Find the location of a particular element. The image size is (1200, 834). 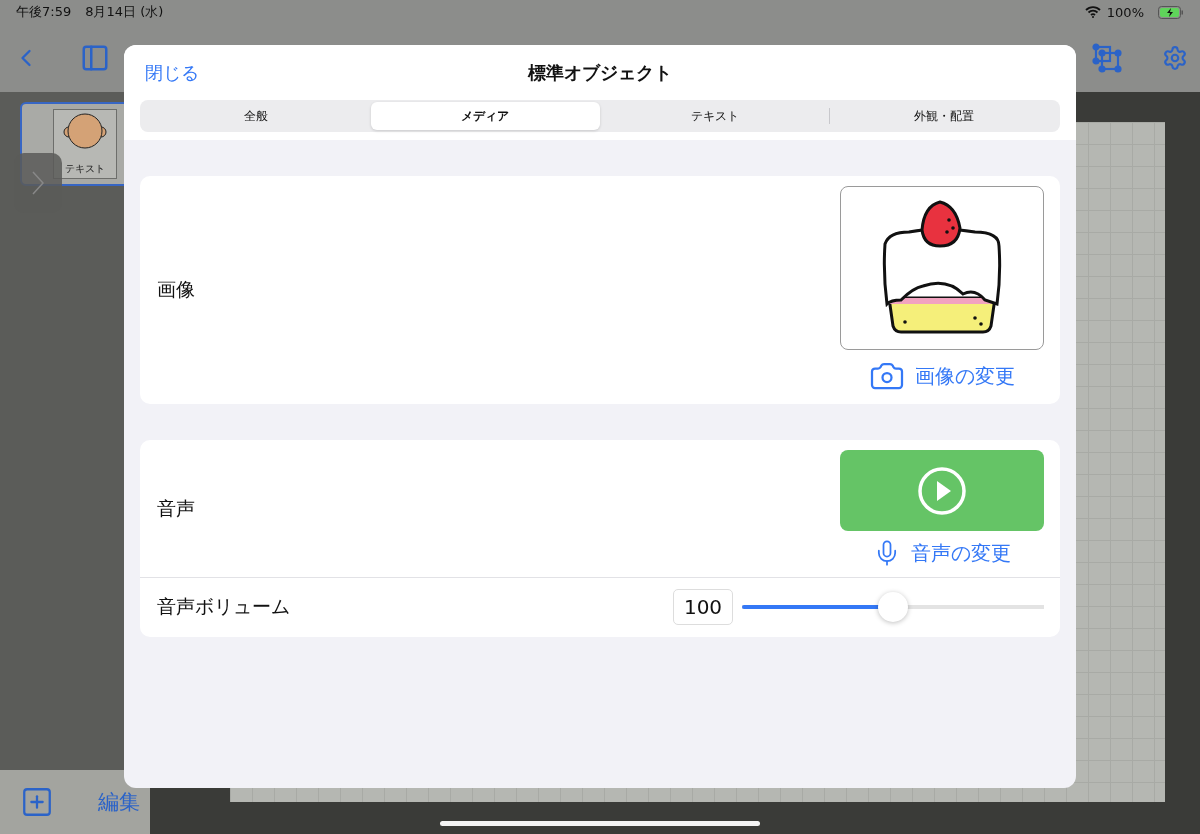

settings-icon is located at coordinates (1175, 58).